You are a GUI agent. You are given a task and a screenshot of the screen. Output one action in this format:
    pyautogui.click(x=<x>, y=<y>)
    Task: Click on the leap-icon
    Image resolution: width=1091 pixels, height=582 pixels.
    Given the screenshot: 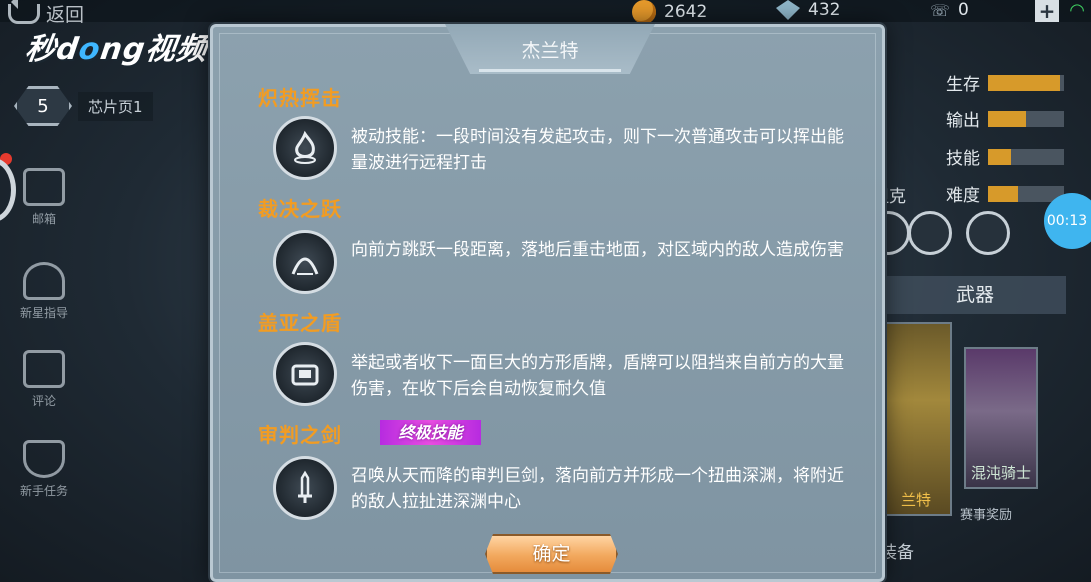 What is the action you would take?
    pyautogui.click(x=305, y=262)
    